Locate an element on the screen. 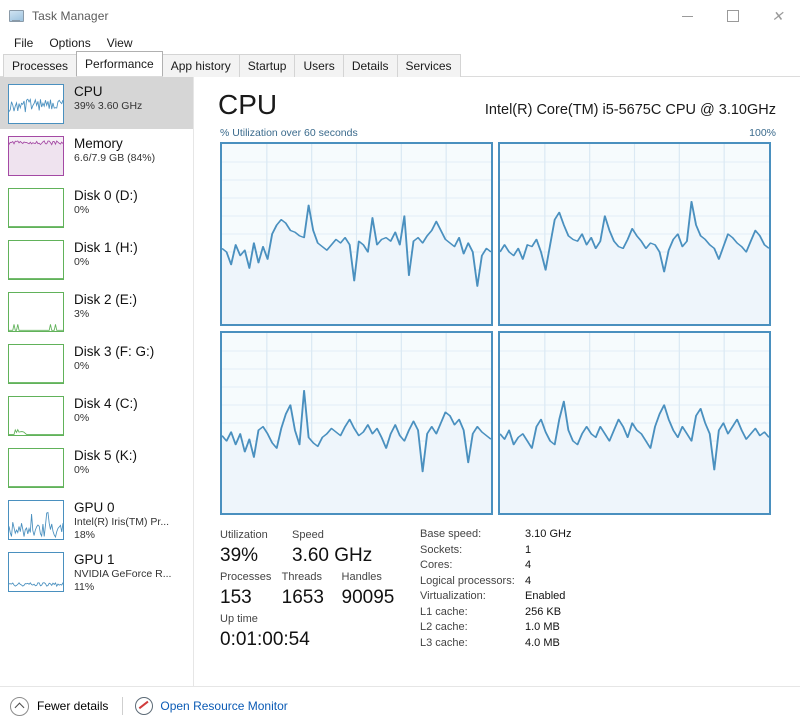 This screenshot has width=800, height=725. minimize-button is located at coordinates (687, 16).